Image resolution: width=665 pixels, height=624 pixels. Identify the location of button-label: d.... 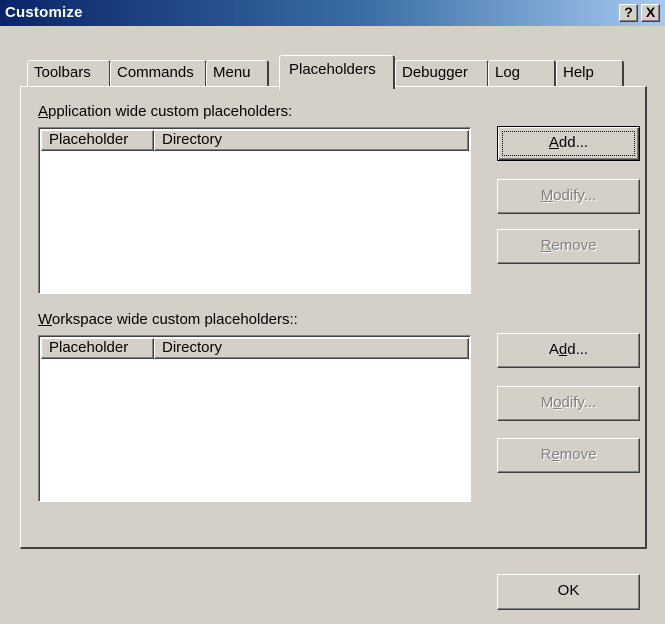
(578, 349).